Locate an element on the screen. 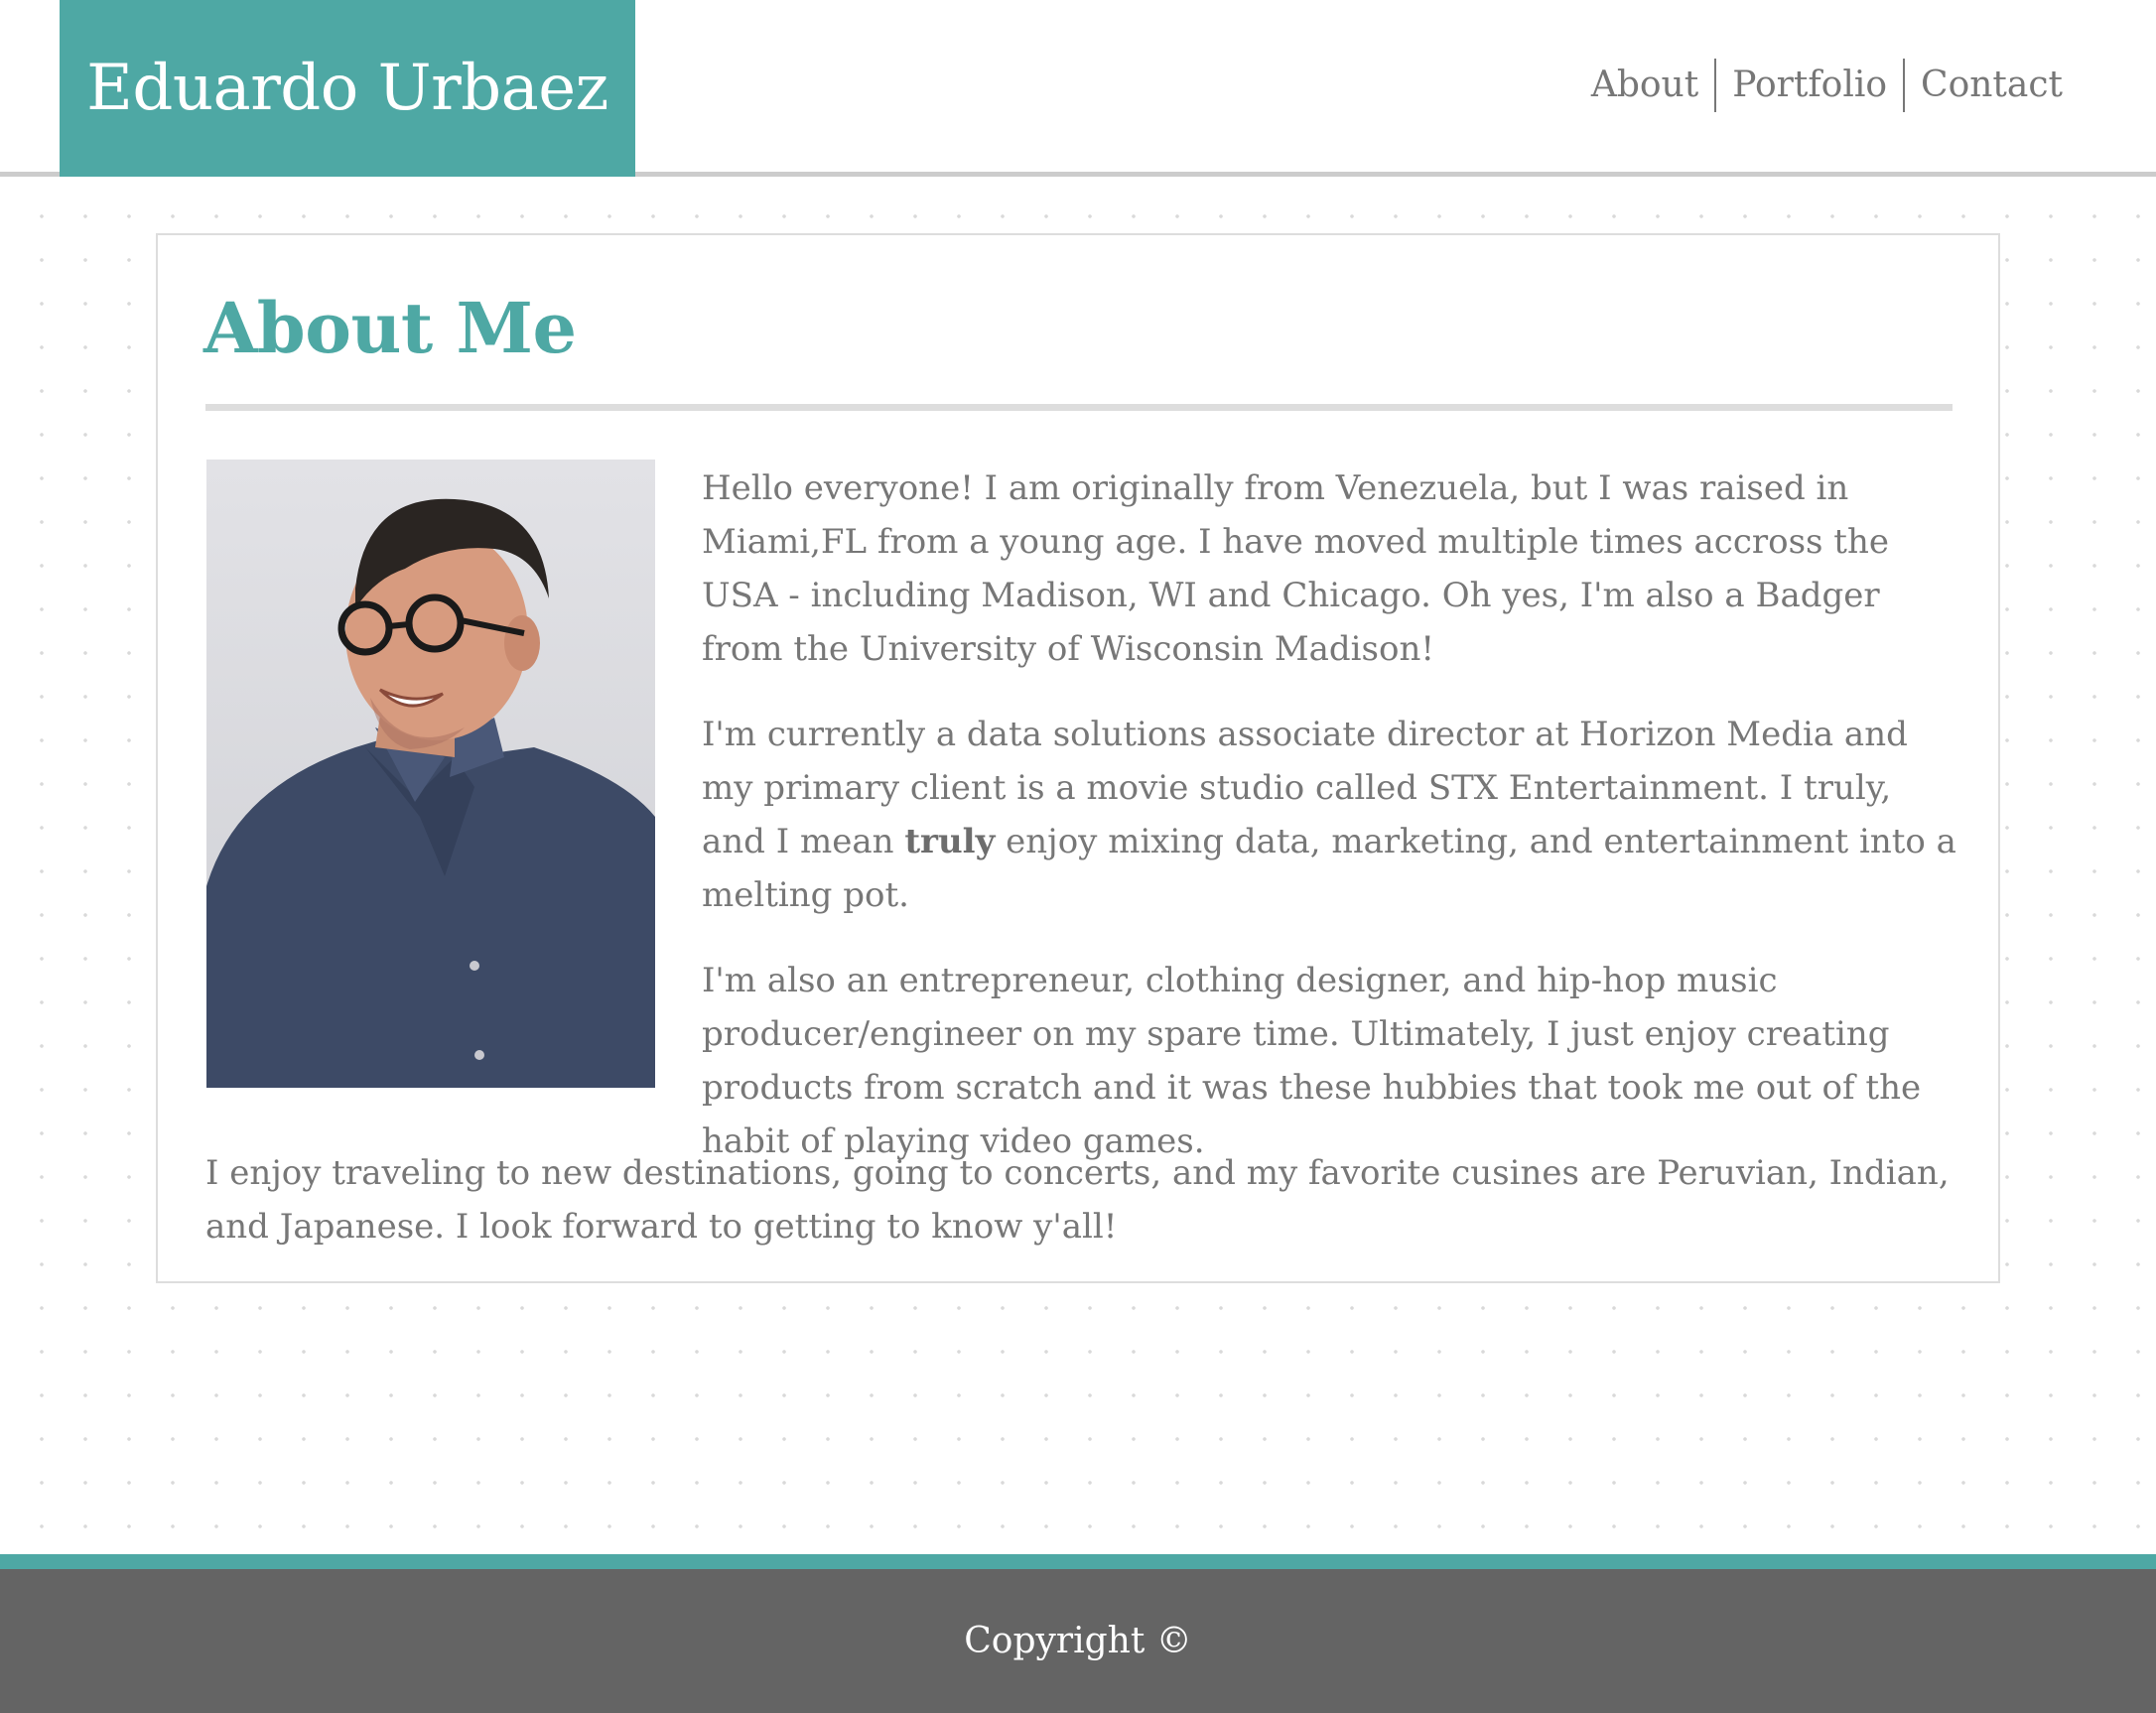 The image size is (2156, 1713). profile-photo is located at coordinates (430, 774).